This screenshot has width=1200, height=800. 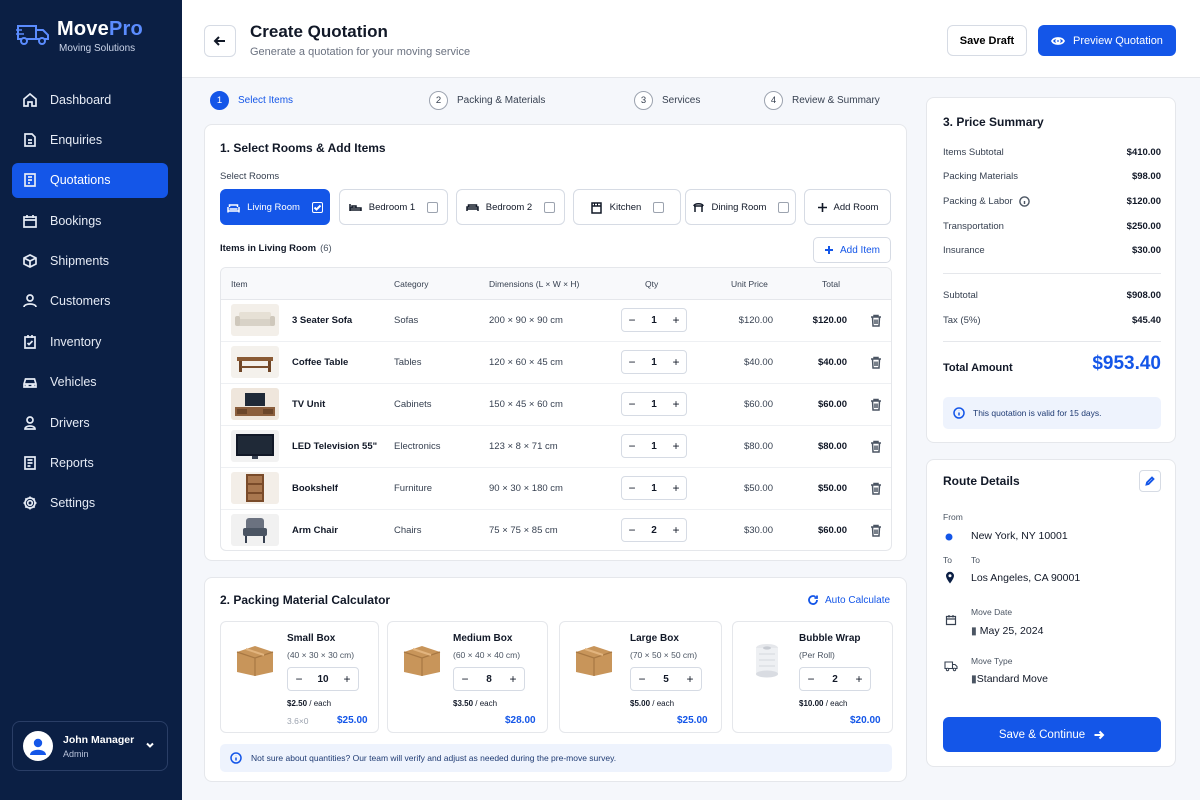 I want to click on add-item-button: Add Item, so click(x=852, y=250).